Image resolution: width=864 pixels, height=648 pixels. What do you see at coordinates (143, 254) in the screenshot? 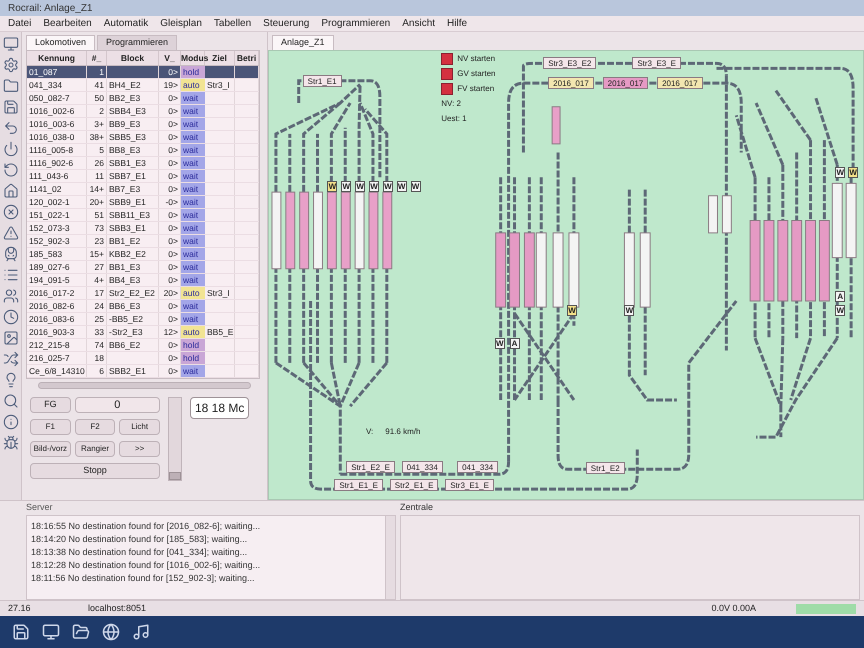
I see `table-row: 185_583 15+ KBB2_E2 0> wait` at bounding box center [143, 254].